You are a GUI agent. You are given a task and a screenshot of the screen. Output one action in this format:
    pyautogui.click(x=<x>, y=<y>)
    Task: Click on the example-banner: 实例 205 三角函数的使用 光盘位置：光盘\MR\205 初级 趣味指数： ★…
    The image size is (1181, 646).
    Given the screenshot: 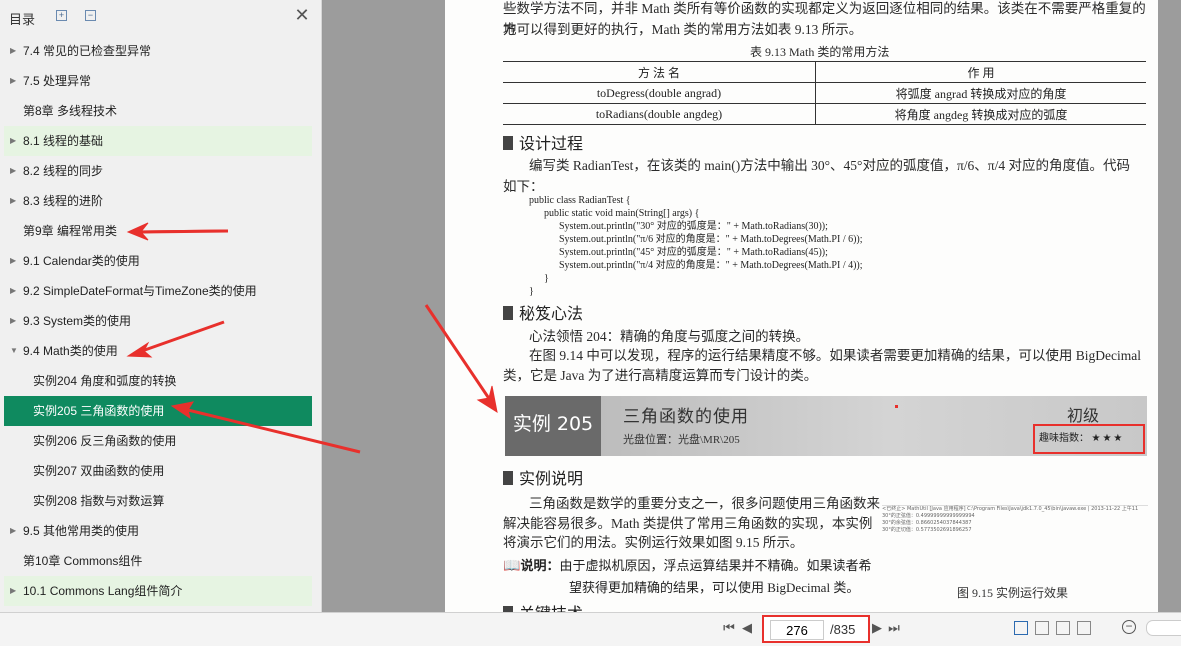 What is the action you would take?
    pyautogui.click(x=826, y=426)
    